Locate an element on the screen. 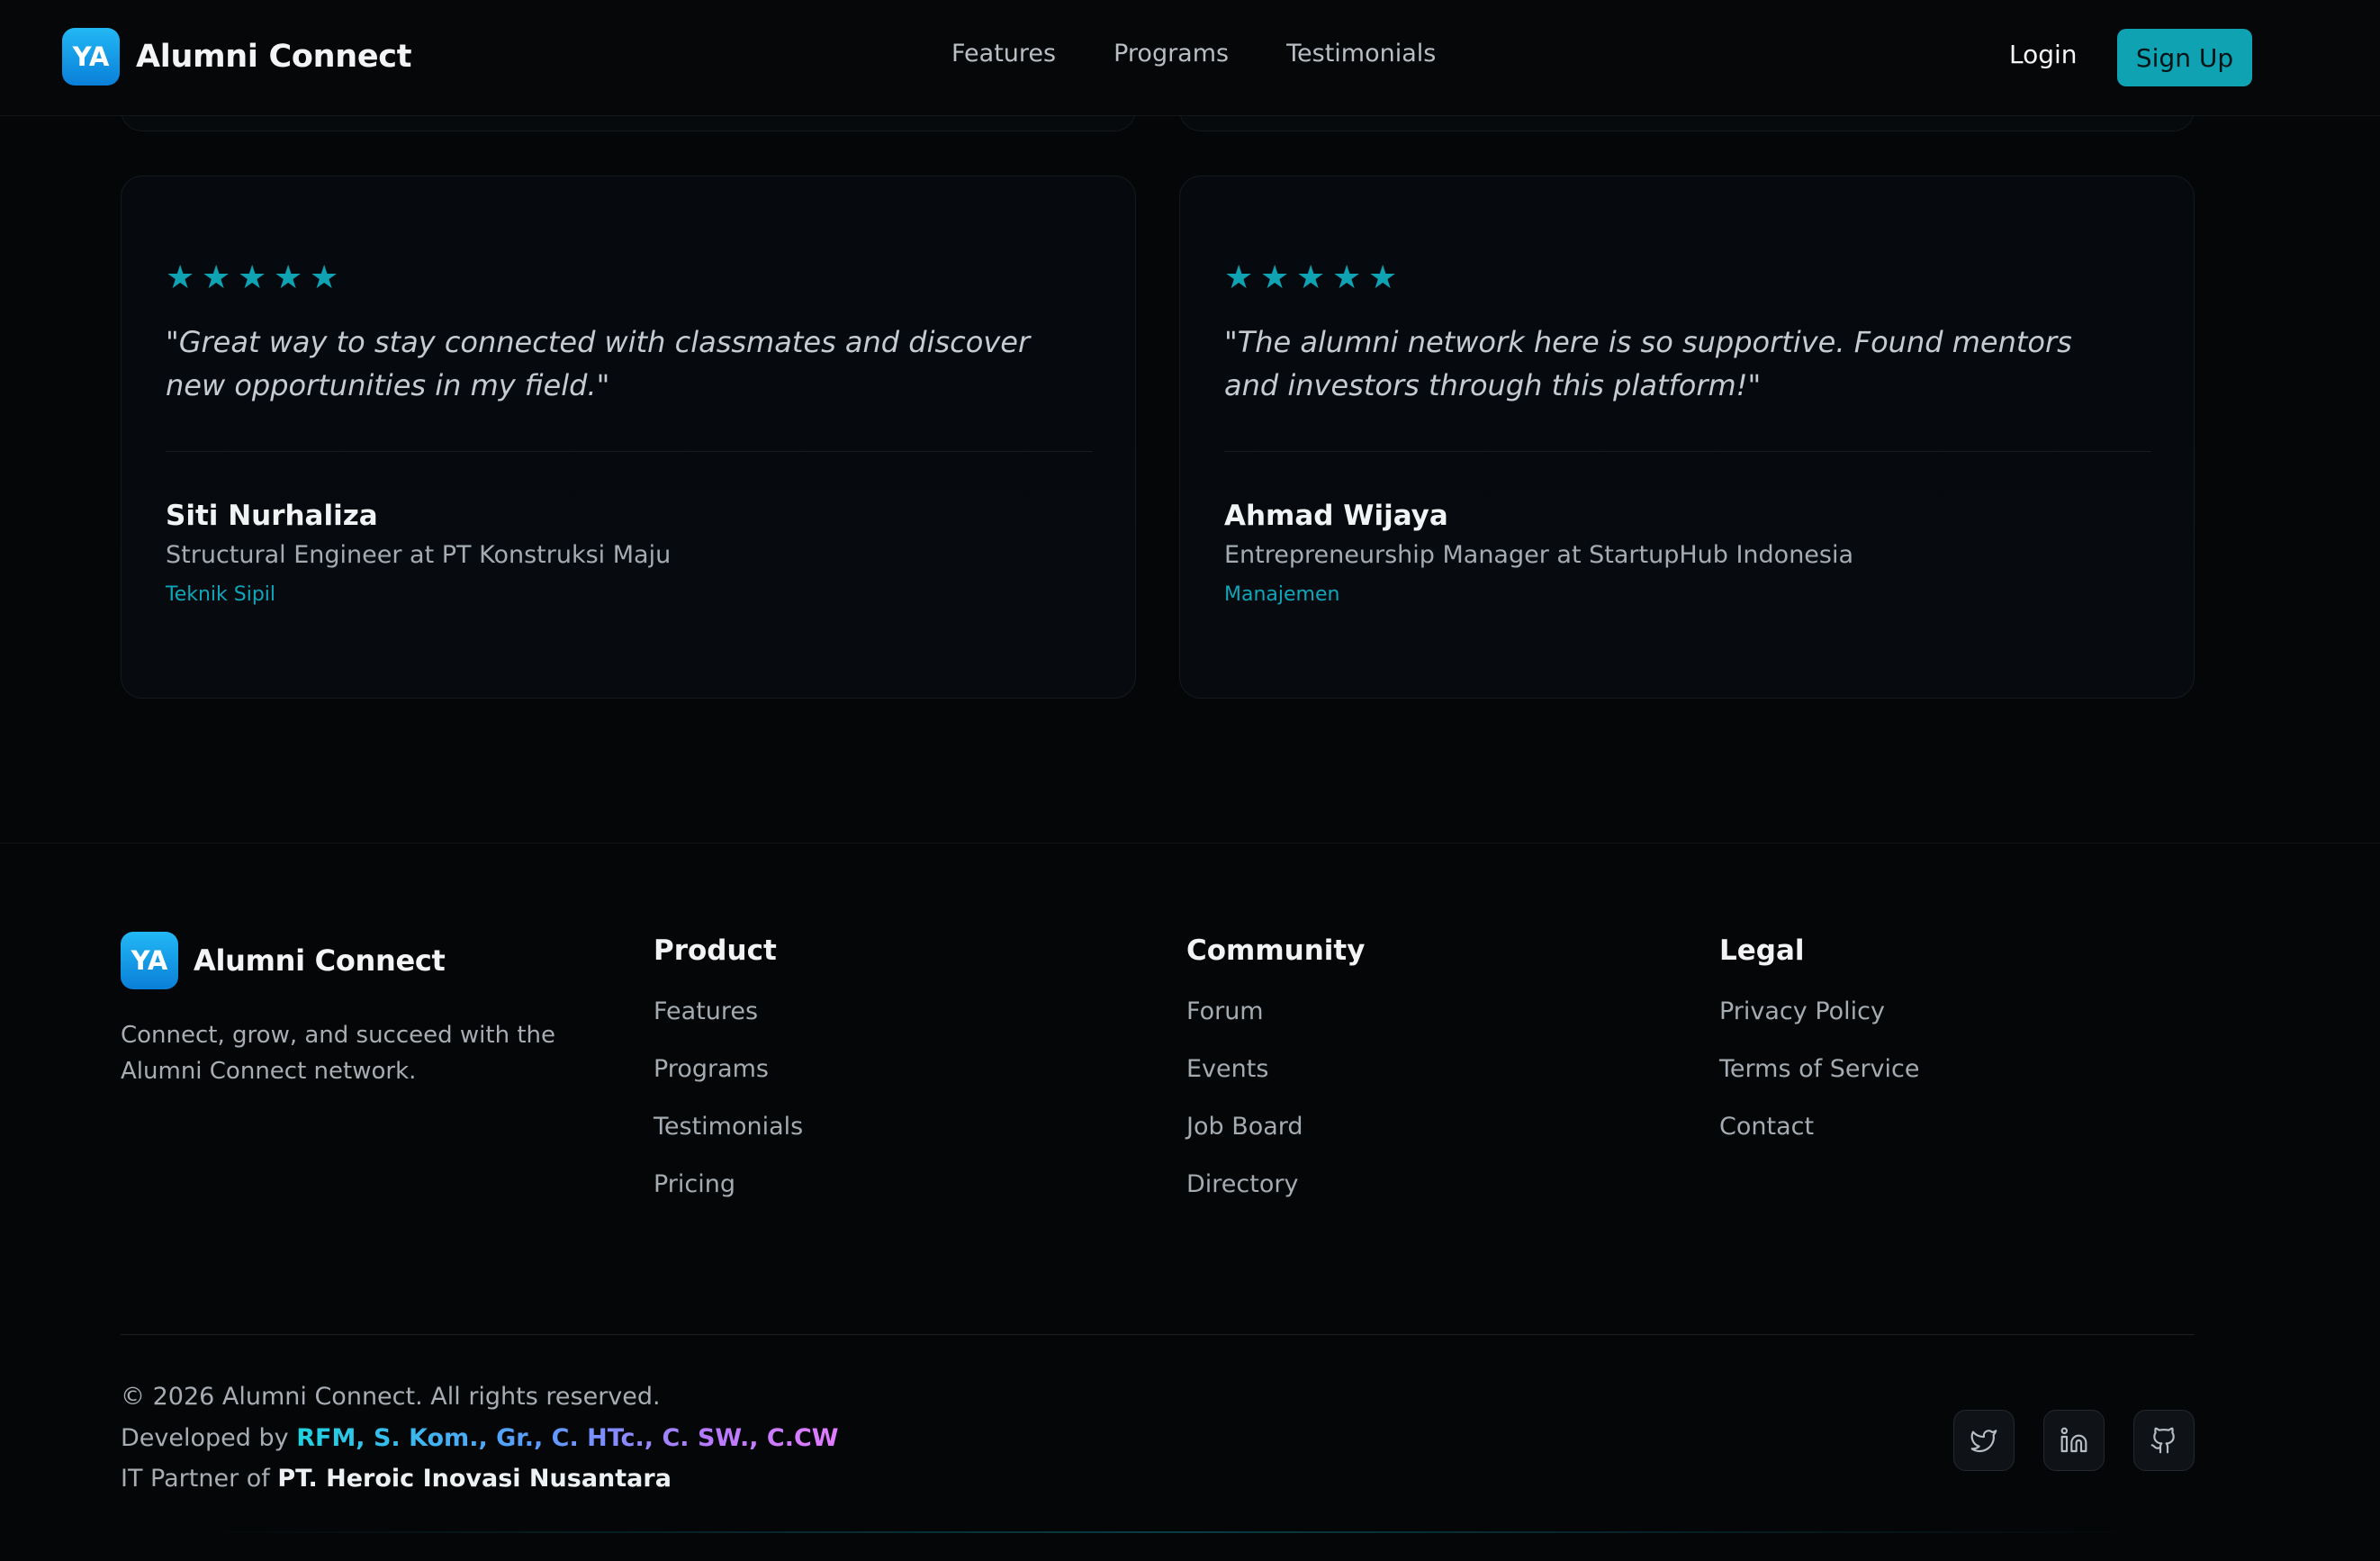 The width and height of the screenshot is (2380, 1561). main-nav: Features Programs Testimonials is located at coordinates (1222, 54).